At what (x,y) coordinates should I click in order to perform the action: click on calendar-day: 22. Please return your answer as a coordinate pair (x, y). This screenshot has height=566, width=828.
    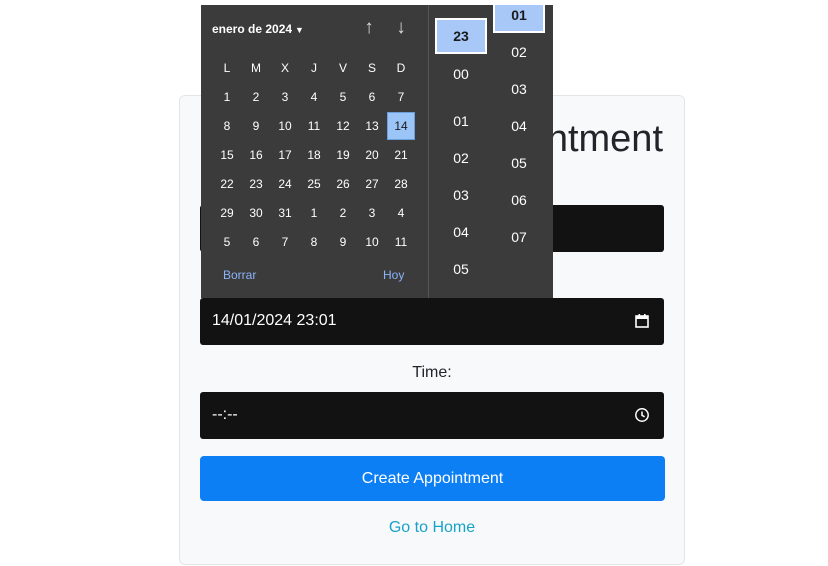
    Looking at the image, I should click on (227, 184).